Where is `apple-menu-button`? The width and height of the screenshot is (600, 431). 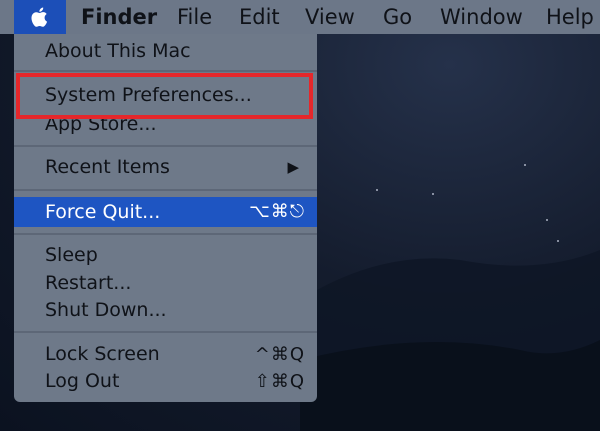 apple-menu-button is located at coordinates (40, 17).